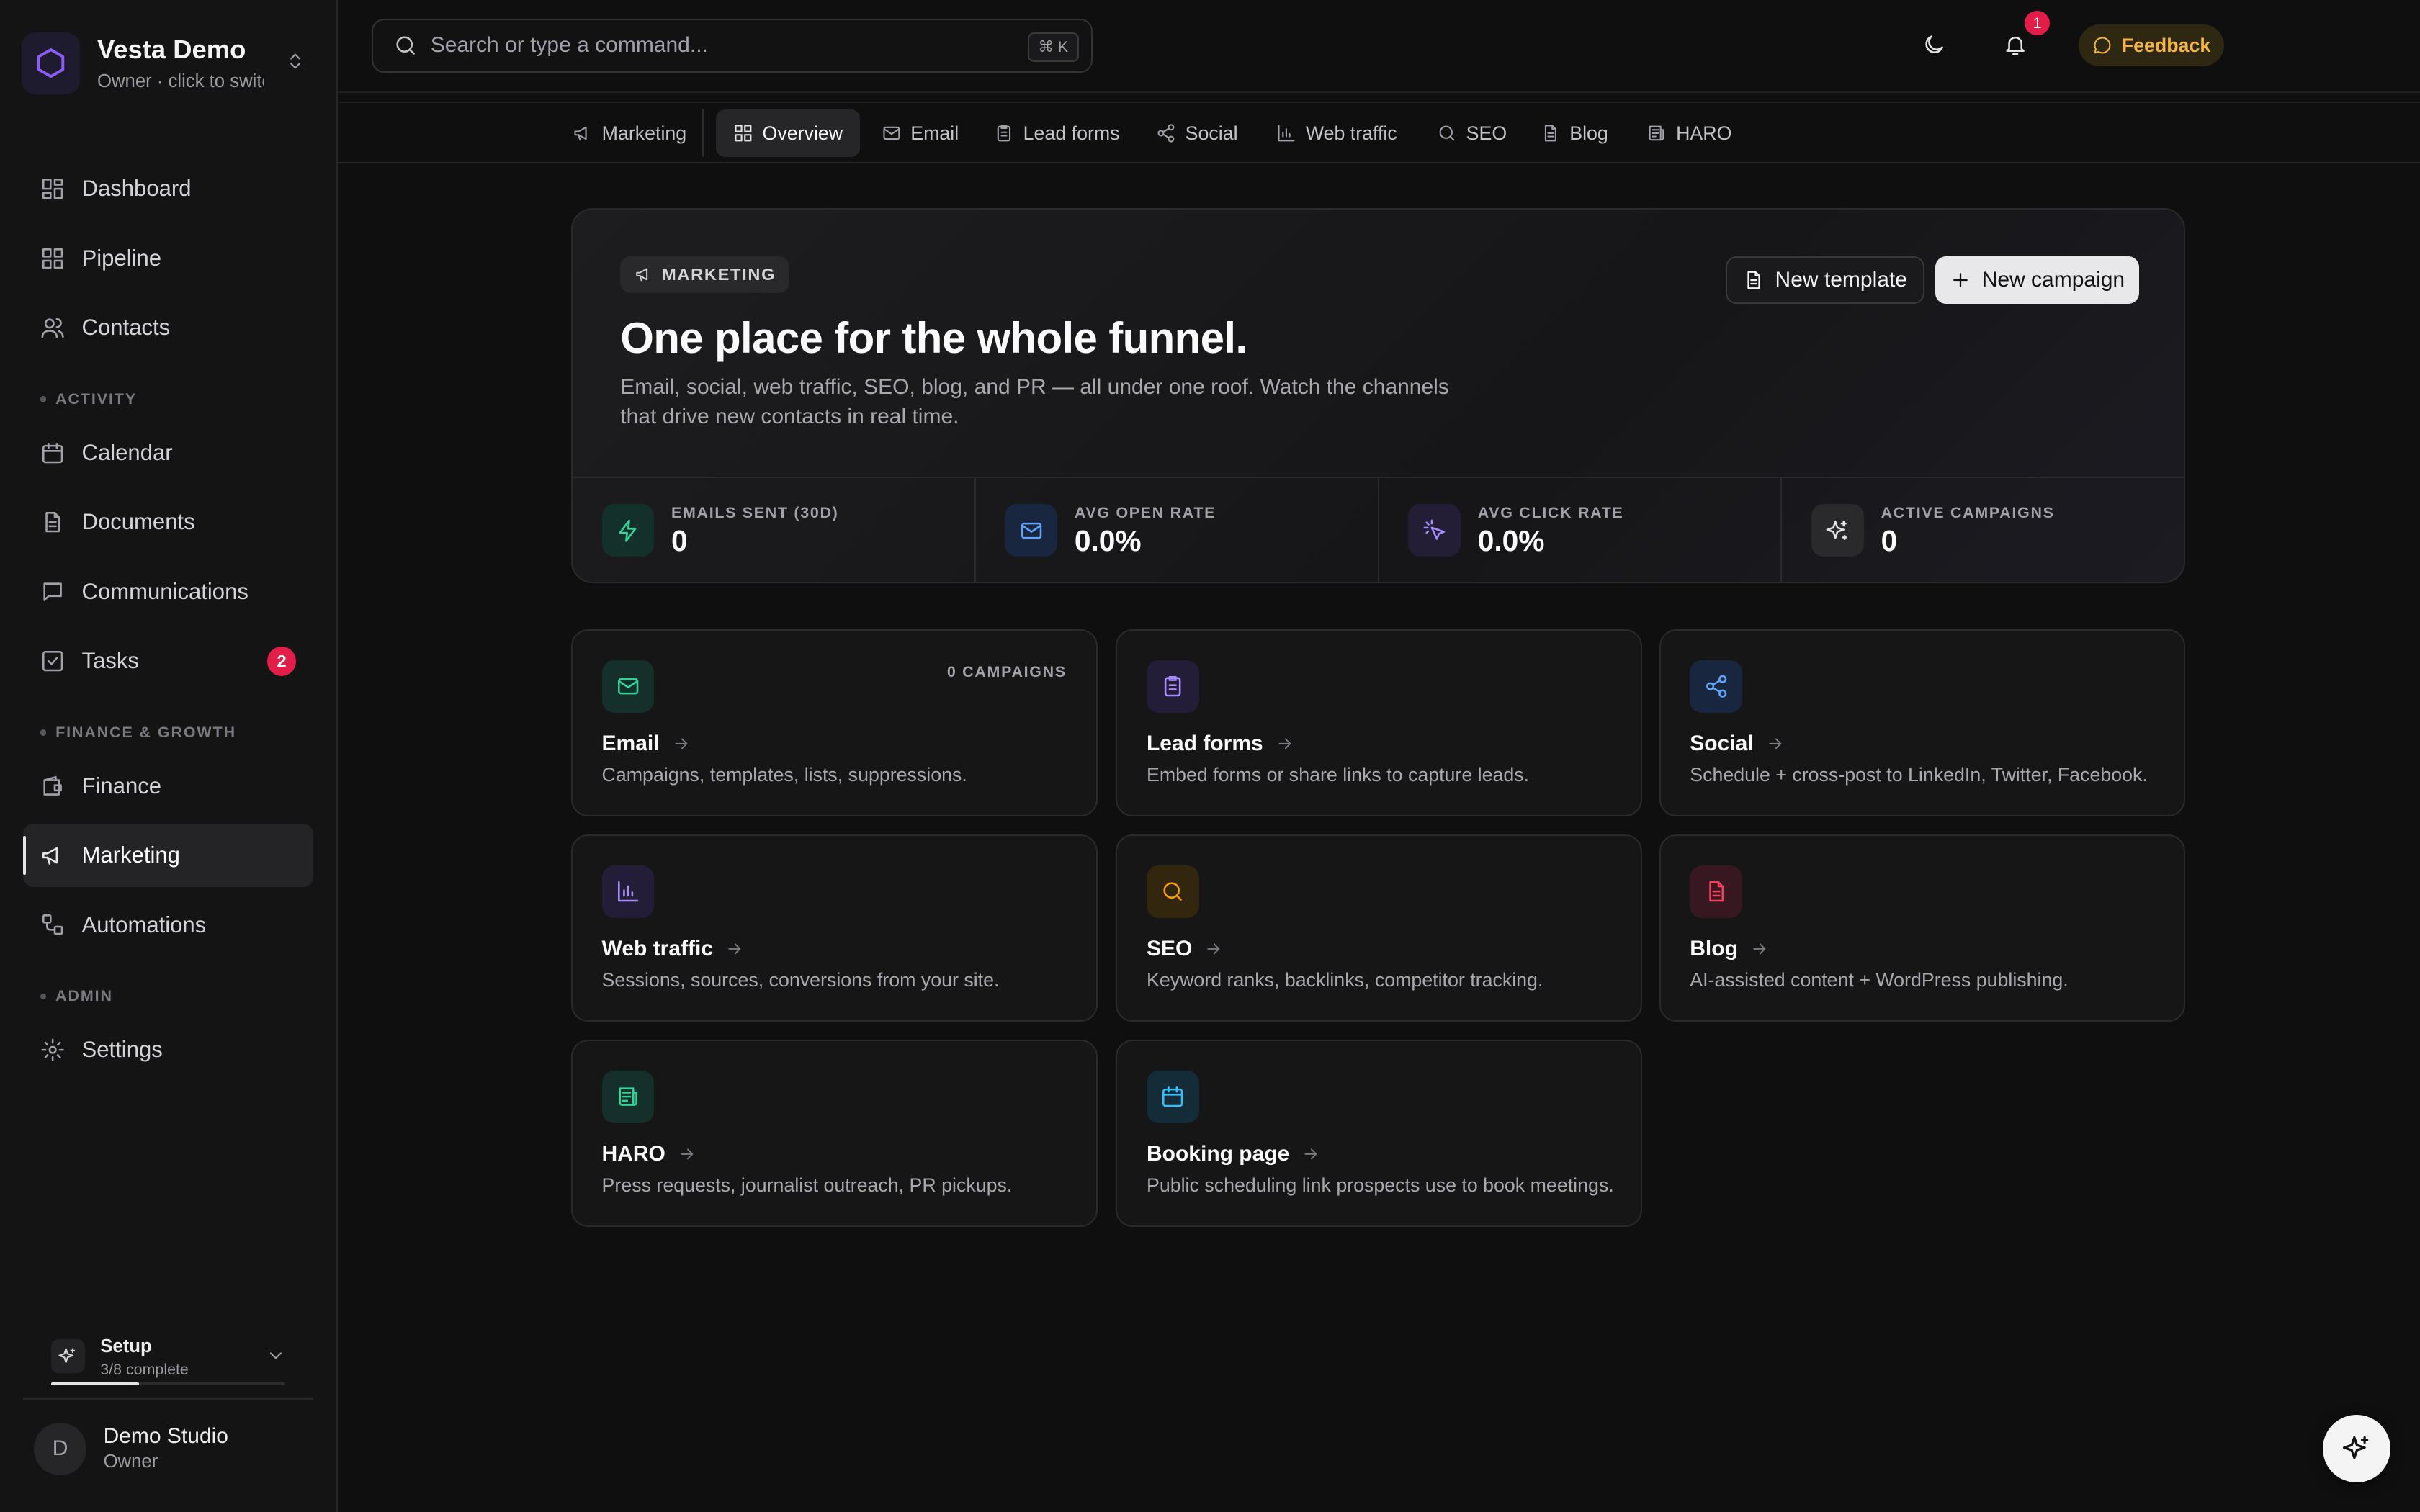 This screenshot has width=2420, height=1512. Describe the element at coordinates (1968, 513) in the screenshot. I see `stat-label: ACTIVE CAMPAIGNS` at that location.